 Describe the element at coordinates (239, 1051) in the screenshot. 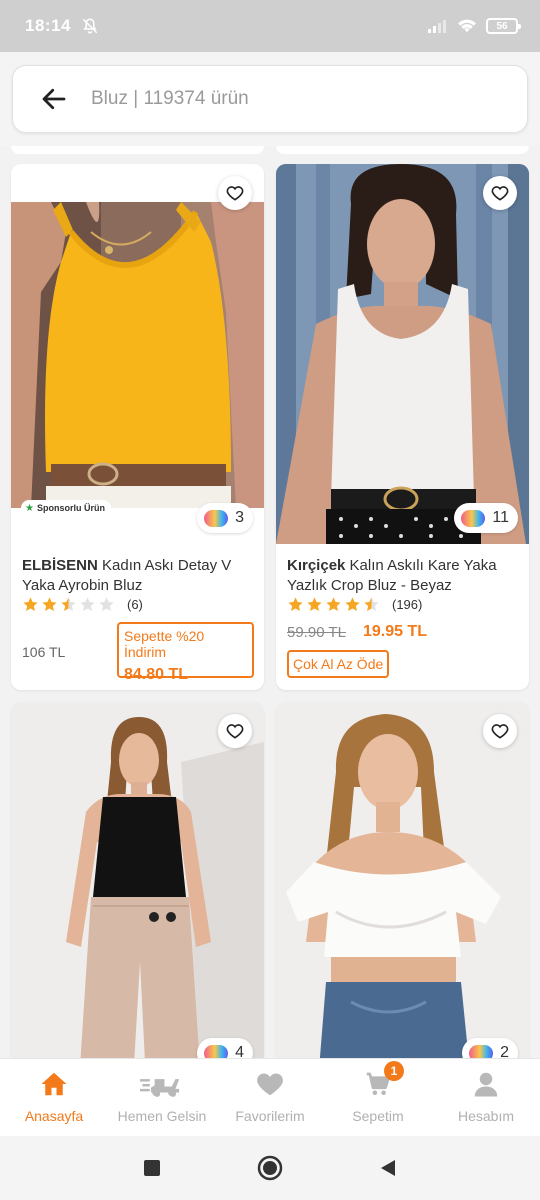

I see `color-count: 4` at that location.